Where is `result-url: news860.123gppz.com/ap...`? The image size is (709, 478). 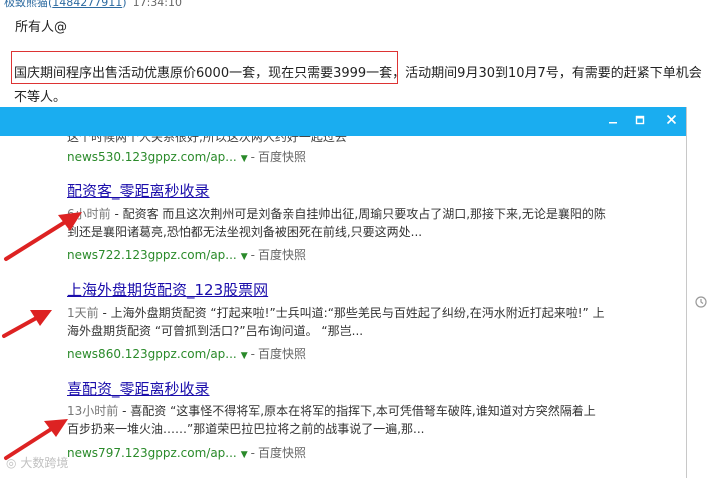 result-url: news860.123gppz.com/ap... is located at coordinates (152, 354).